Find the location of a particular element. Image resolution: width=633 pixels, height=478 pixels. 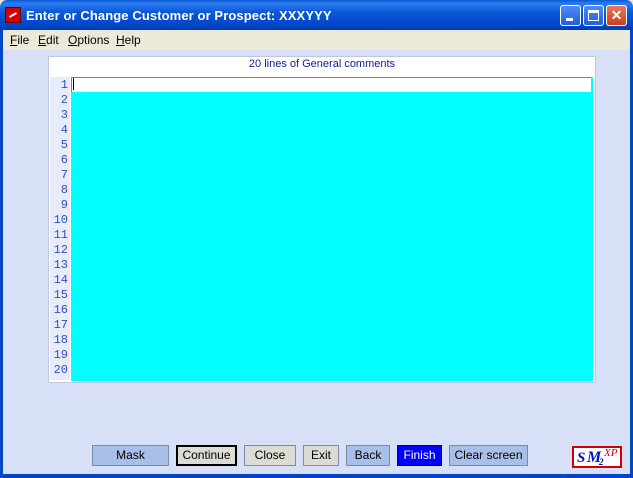

exit-button: Exit is located at coordinates (321, 455).